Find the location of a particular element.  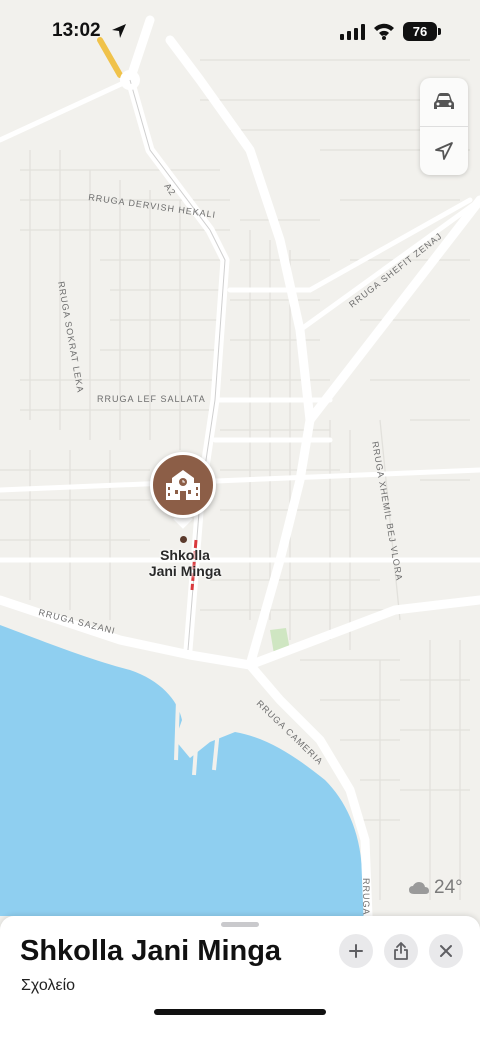

status-time: 13:02 is located at coordinates (76, 30).